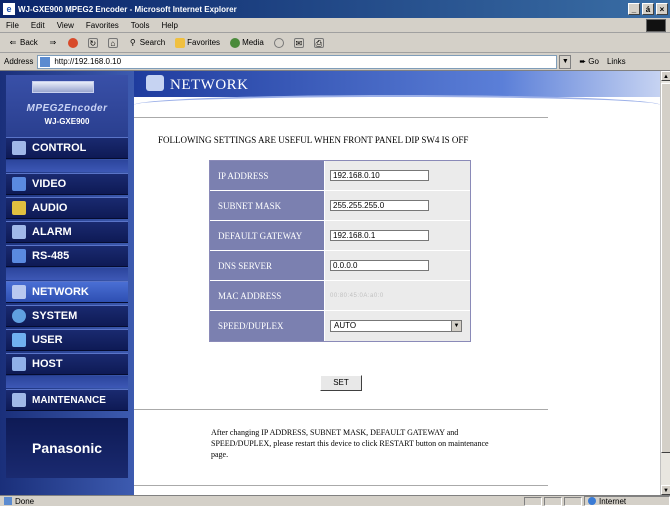 The height and width of the screenshot is (506, 670). I want to click on nav-user: USER, so click(67, 340).